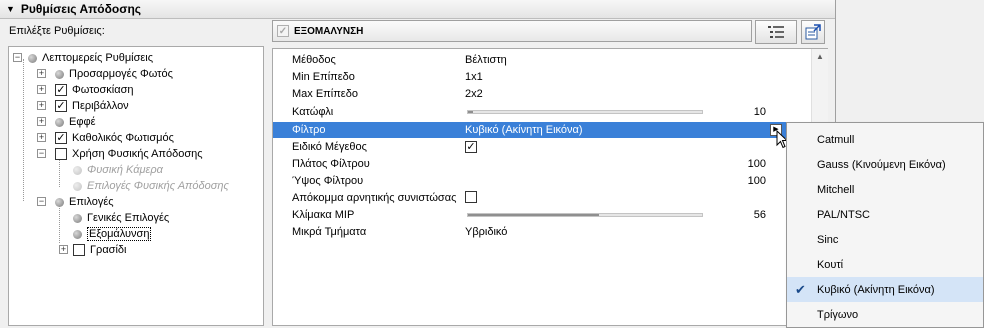 The height and width of the screenshot is (328, 984). I want to click on prop-name: Κλίμακα MIP, so click(323, 215).